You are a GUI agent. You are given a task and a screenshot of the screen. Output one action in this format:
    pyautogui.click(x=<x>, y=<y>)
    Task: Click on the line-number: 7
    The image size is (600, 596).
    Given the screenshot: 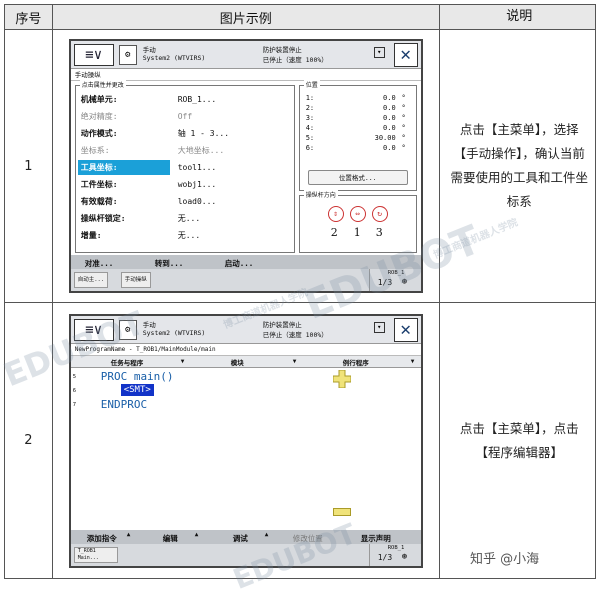 What is the action you would take?
    pyautogui.click(x=74, y=404)
    